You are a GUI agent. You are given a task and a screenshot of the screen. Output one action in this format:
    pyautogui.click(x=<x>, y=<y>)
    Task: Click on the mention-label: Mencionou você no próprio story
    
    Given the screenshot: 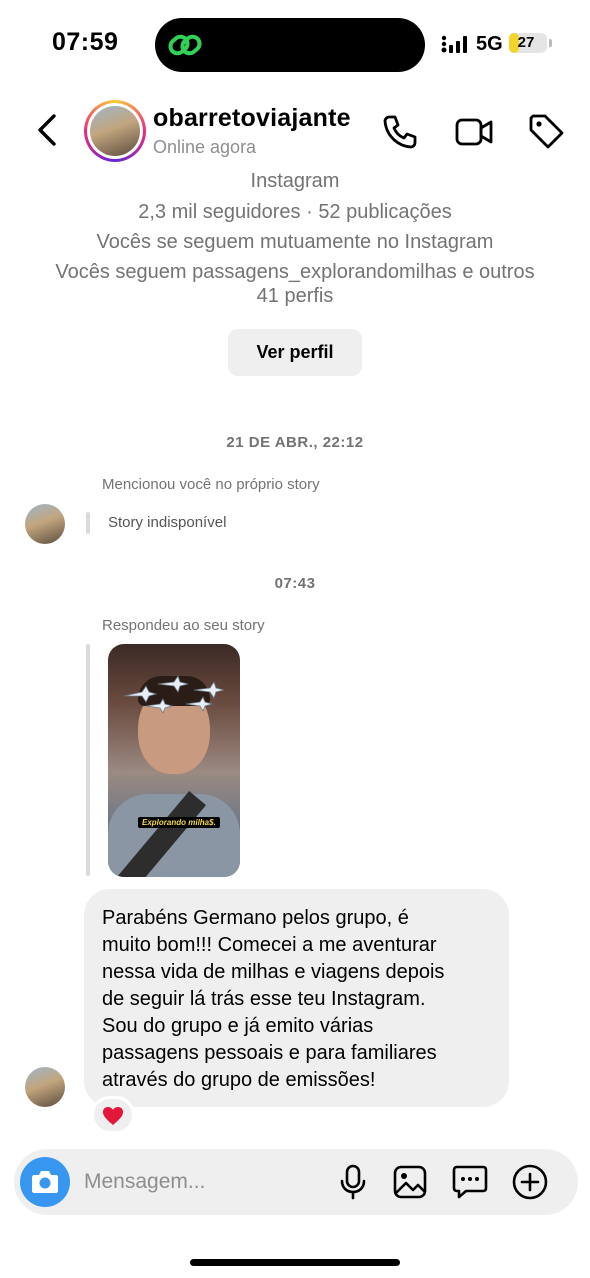 What is the action you would take?
    pyautogui.click(x=211, y=484)
    